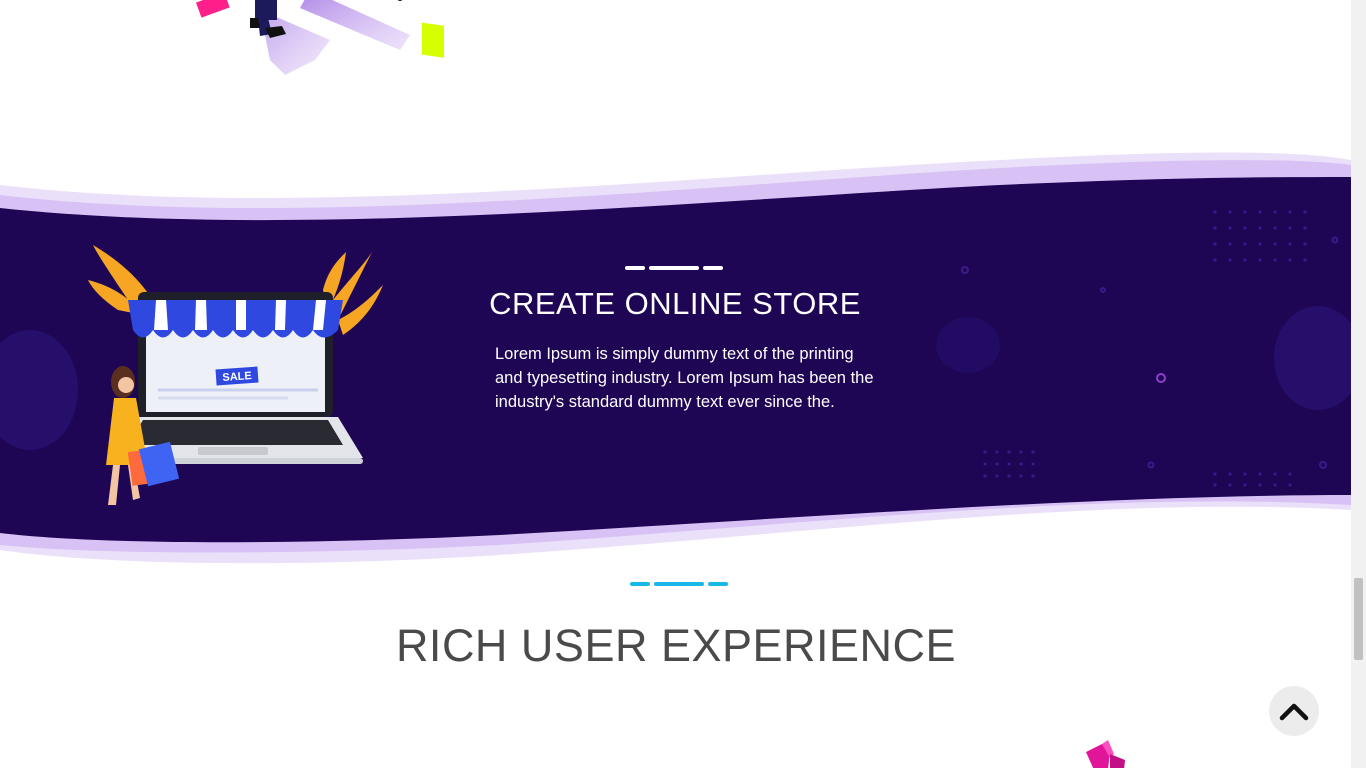  I want to click on chevron-up-icon, so click(1294, 712).